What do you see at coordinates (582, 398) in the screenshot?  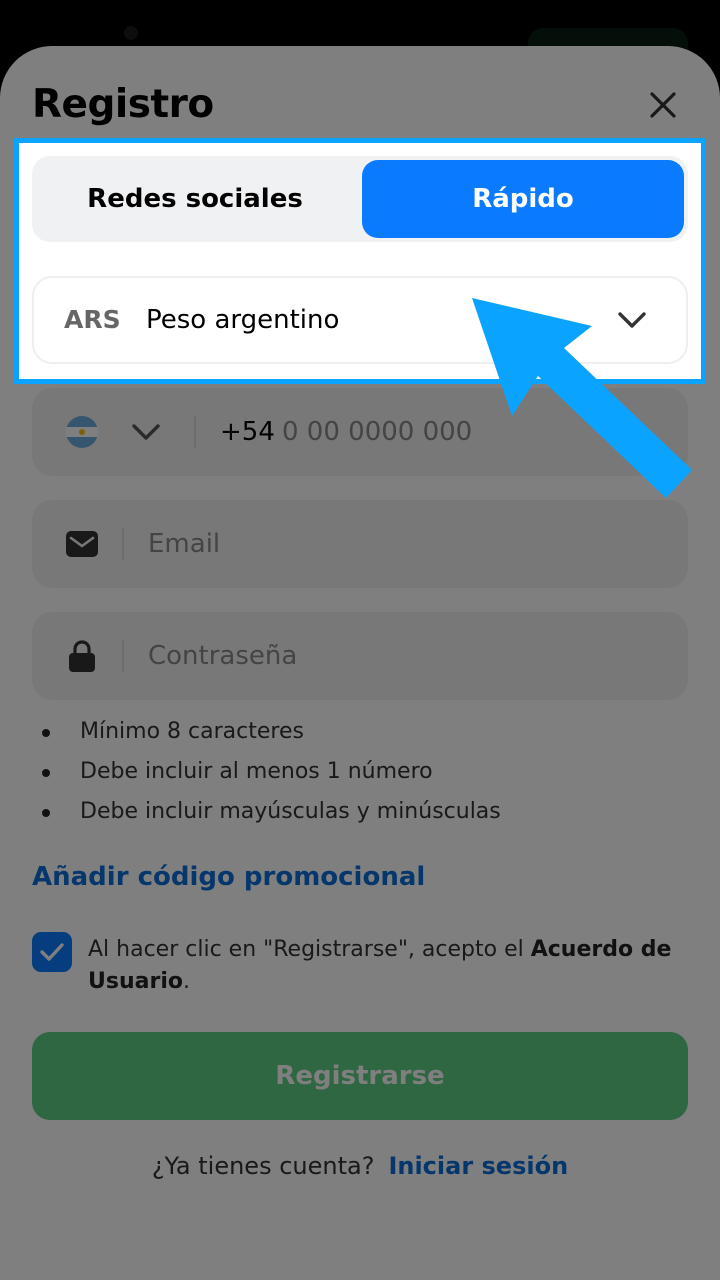 I see `pointer-arrow-icon` at bounding box center [582, 398].